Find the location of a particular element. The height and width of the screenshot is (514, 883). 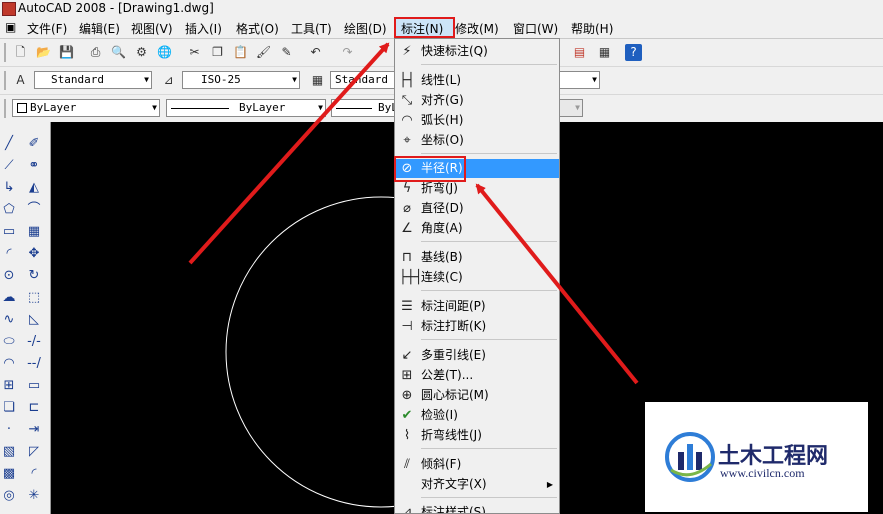

red-arrow-to-menu is located at coordinates (289, 153).